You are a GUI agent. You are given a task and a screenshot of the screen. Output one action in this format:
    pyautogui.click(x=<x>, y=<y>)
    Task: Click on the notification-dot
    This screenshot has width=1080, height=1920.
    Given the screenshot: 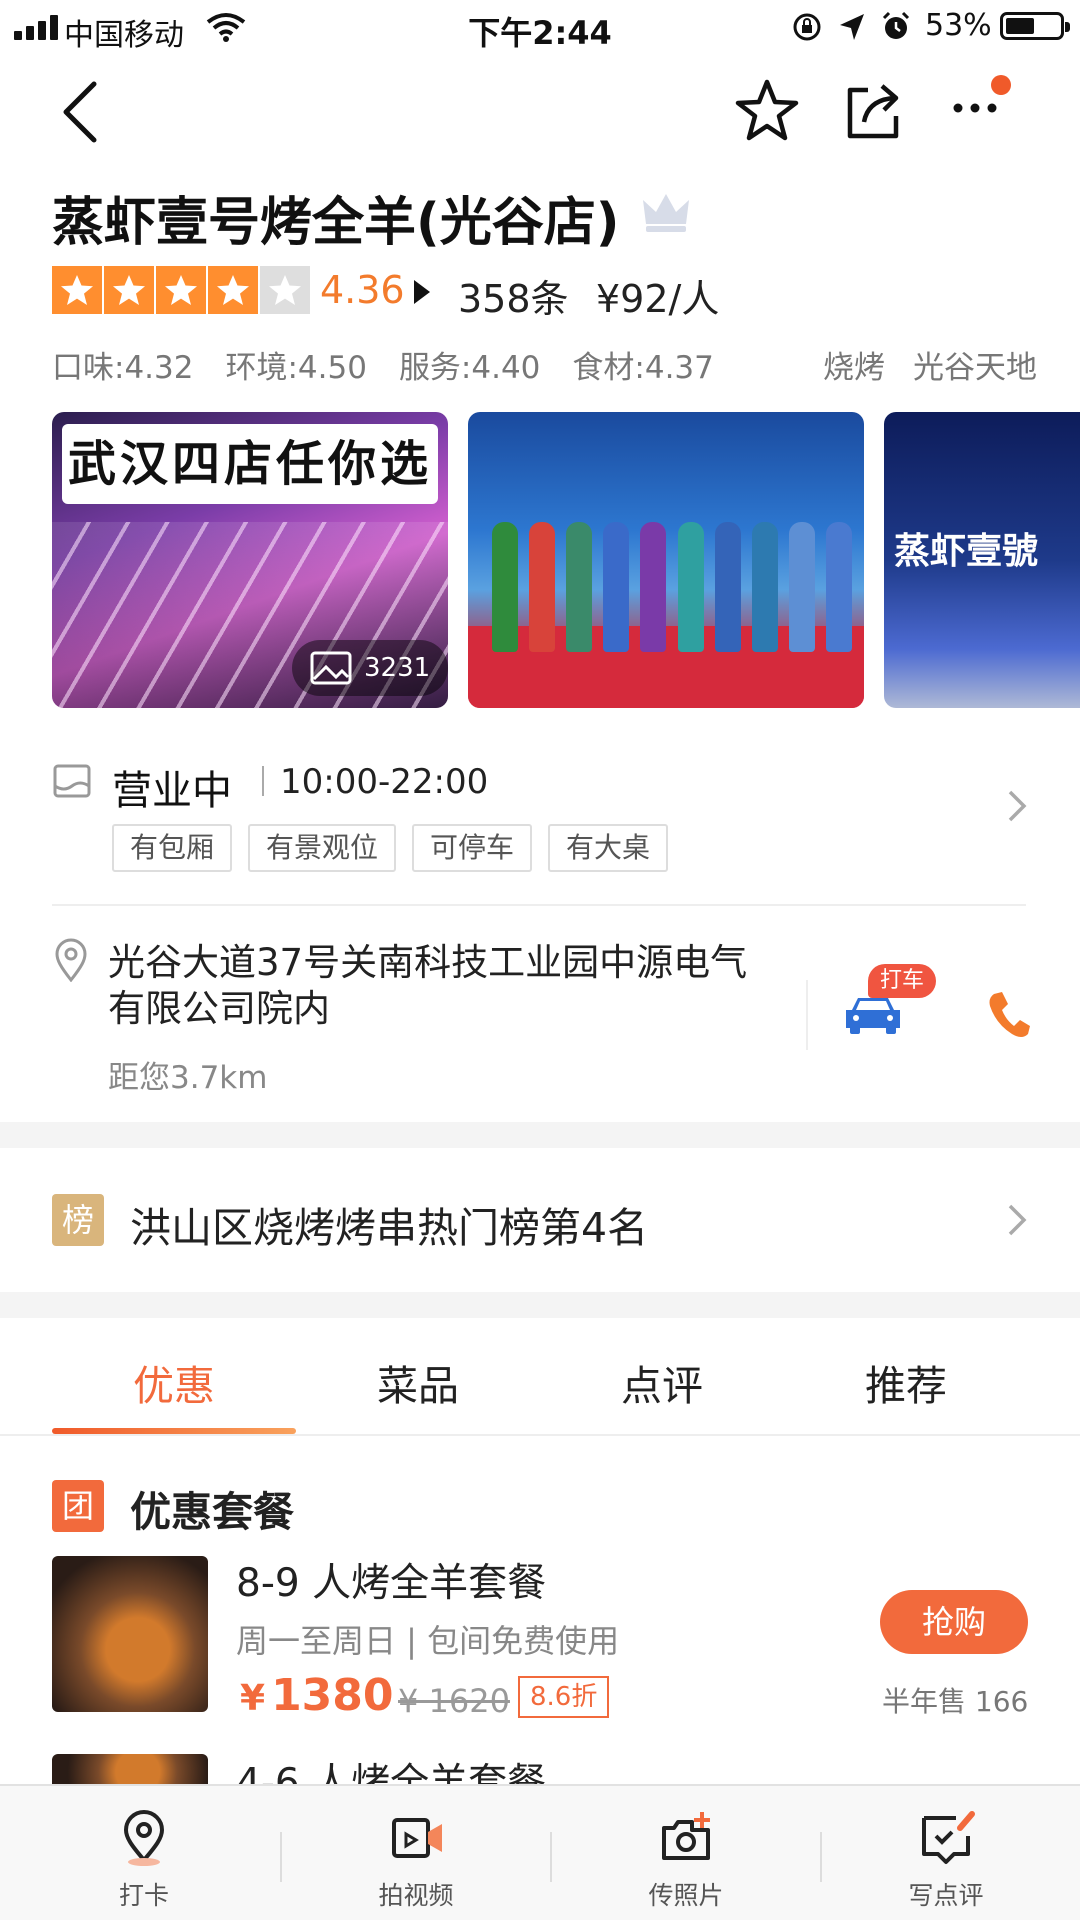 What is the action you would take?
    pyautogui.click(x=1001, y=85)
    